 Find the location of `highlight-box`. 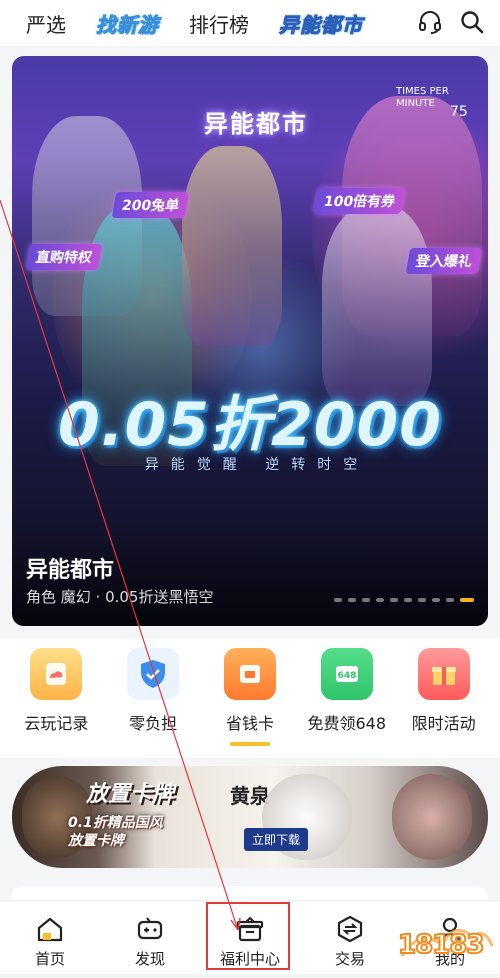

highlight-box is located at coordinates (248, 936).